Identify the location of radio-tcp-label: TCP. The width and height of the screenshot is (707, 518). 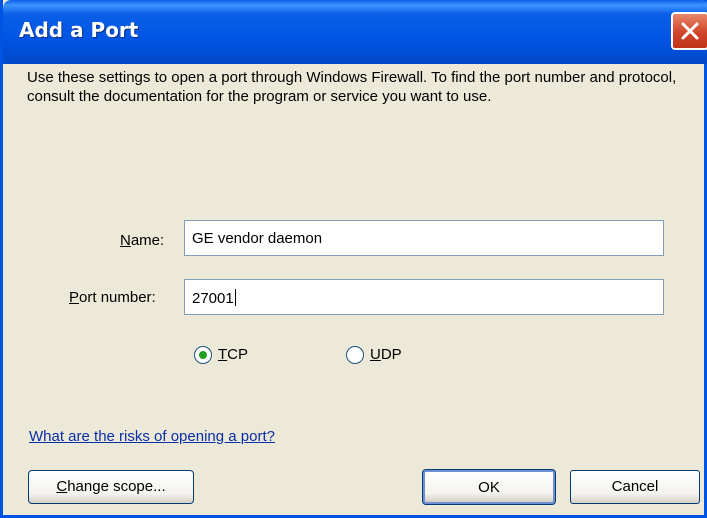
(233, 354).